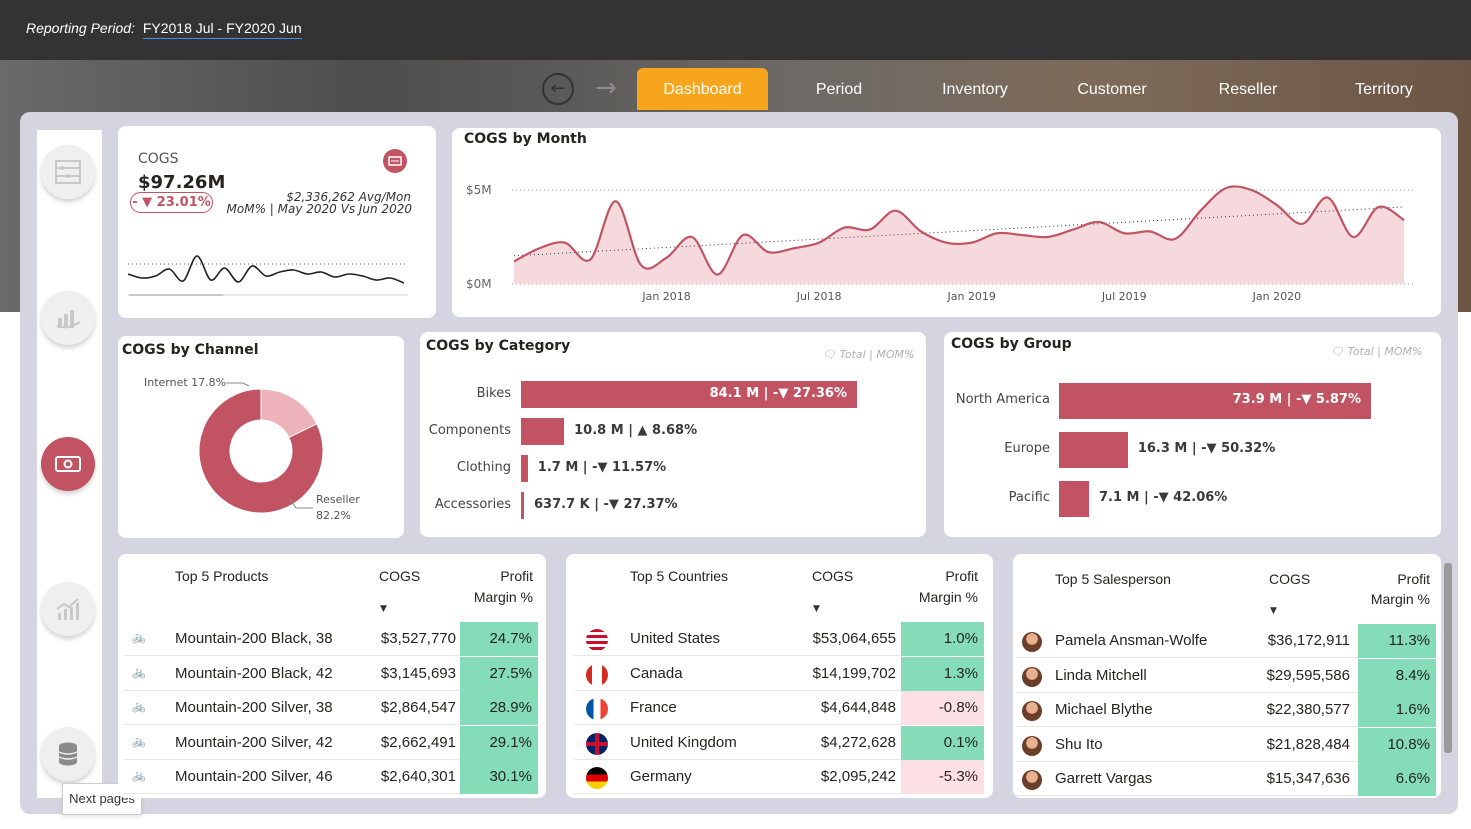  Describe the element at coordinates (942, 673) in the screenshot. I see `row-margin: 1.3%` at that location.